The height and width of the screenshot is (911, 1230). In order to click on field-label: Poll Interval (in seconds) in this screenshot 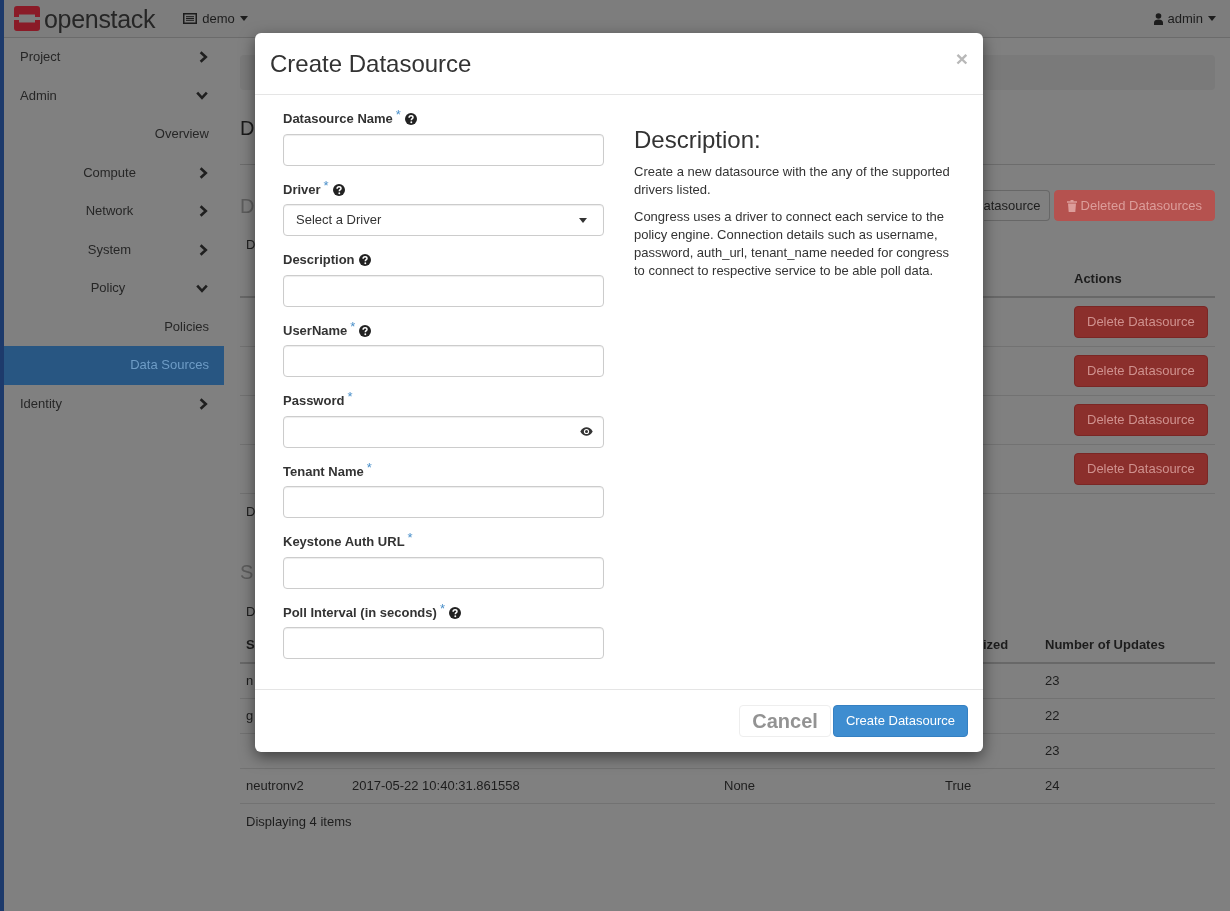, I will do `click(360, 612)`.